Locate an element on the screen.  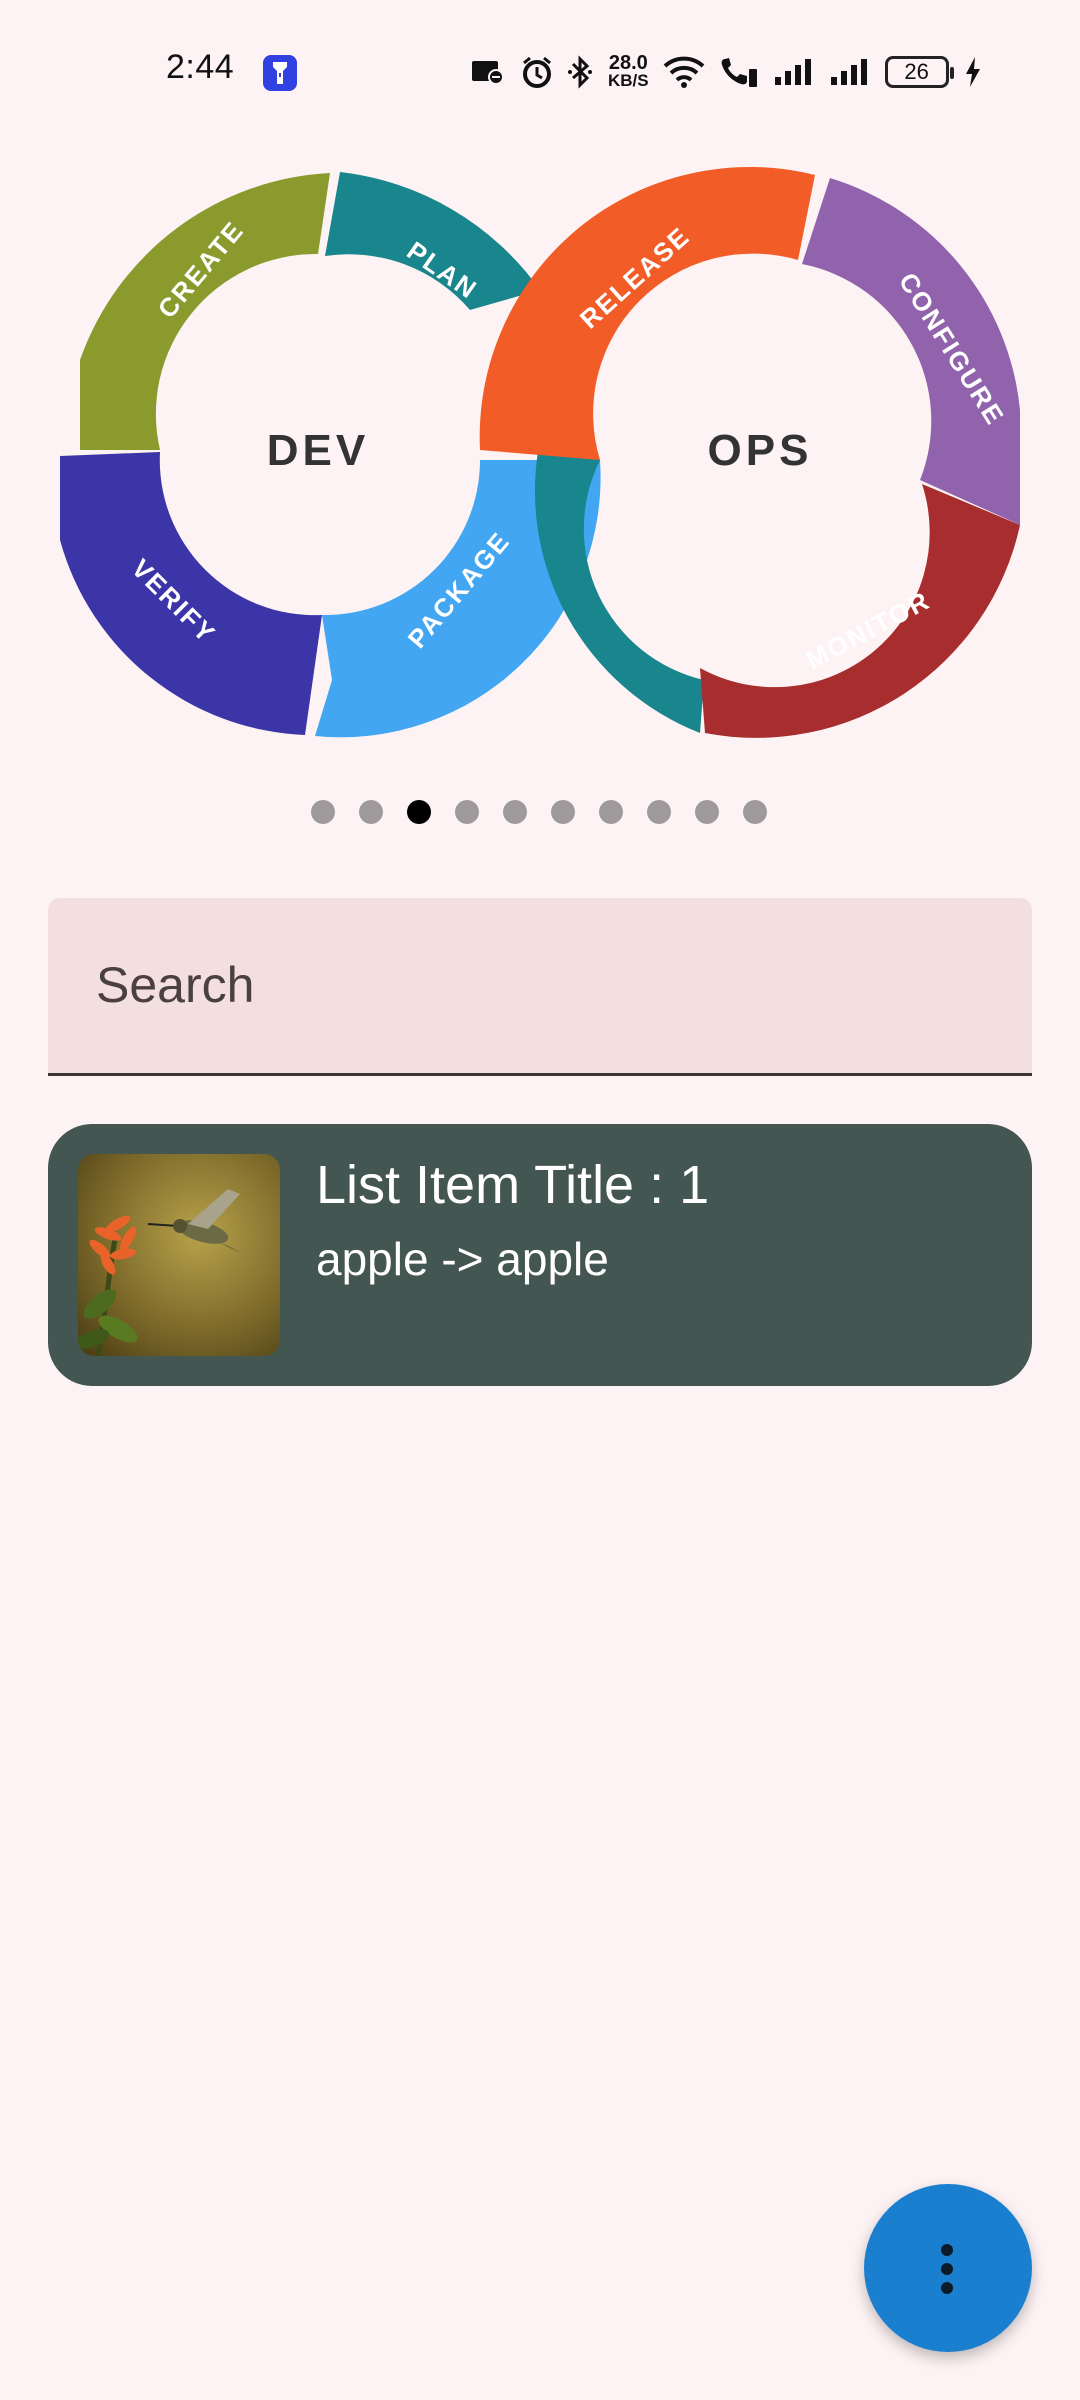
hummingbird-thumbnail is located at coordinates (179, 1255).